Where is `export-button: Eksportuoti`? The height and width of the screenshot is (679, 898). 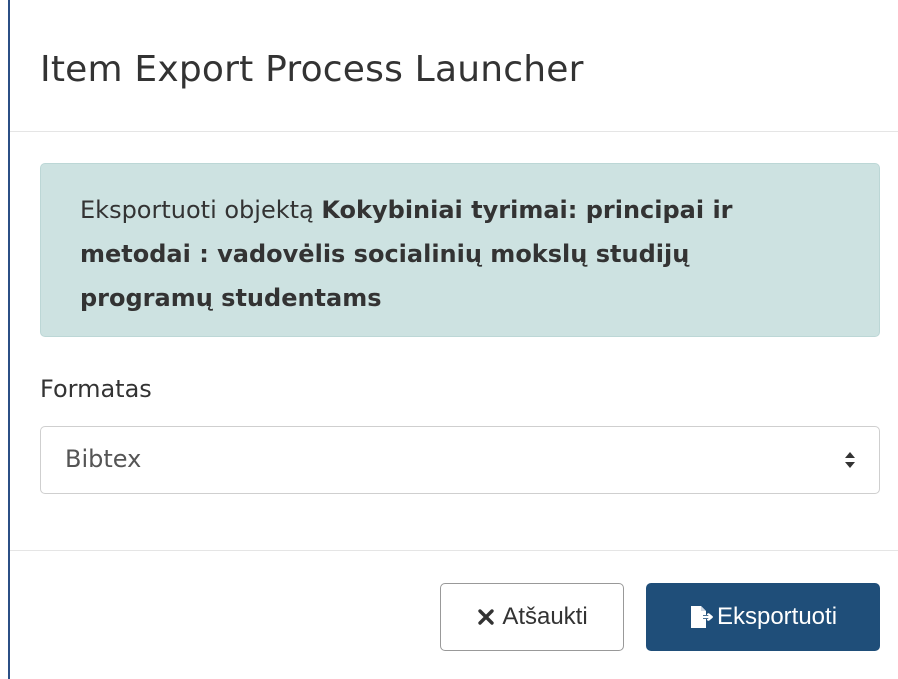
export-button: Eksportuoti is located at coordinates (763, 617).